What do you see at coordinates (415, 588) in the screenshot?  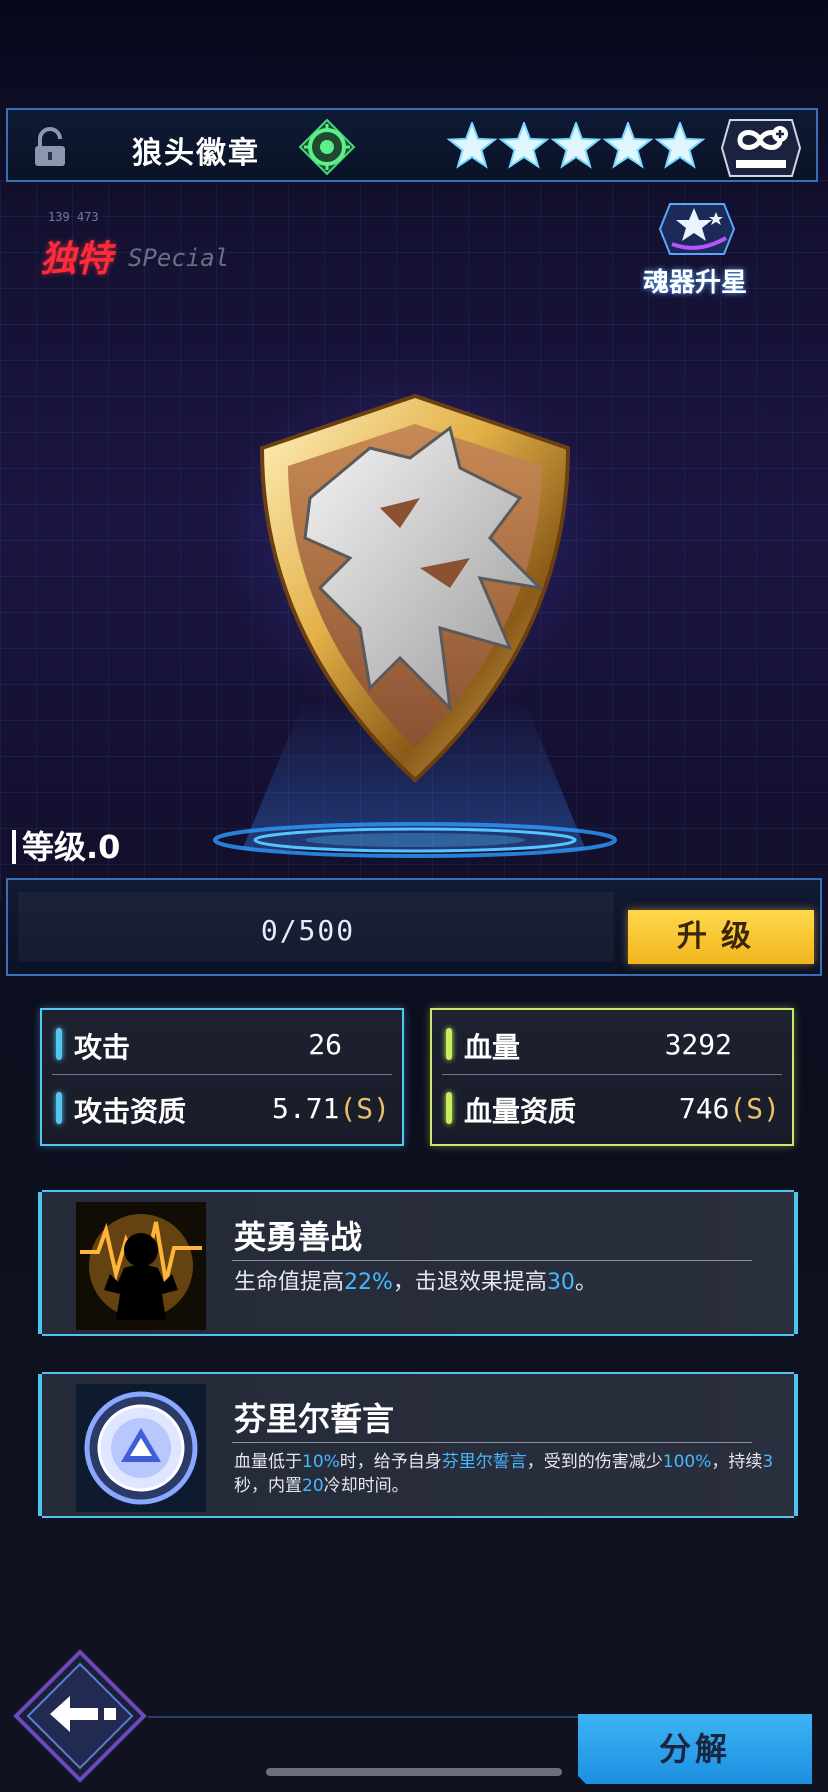 I see `wolf-badge-artwork` at bounding box center [415, 588].